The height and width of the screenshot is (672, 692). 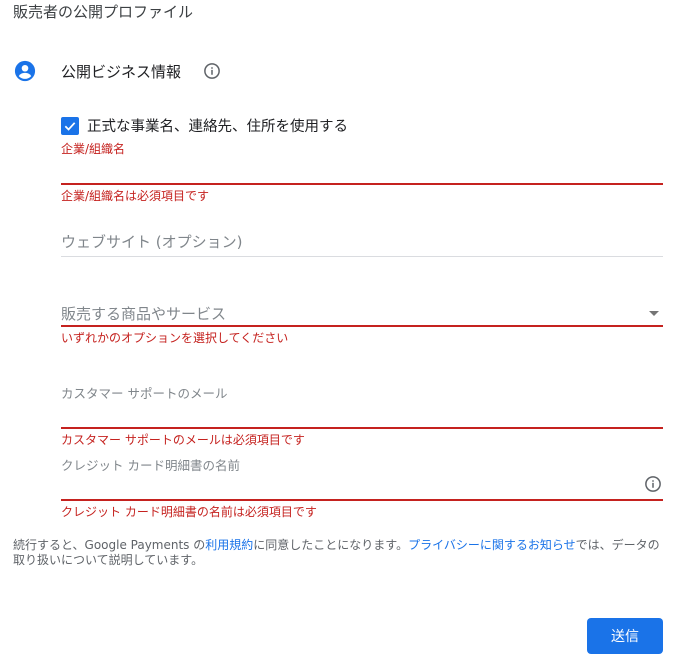 What do you see at coordinates (135, 196) in the screenshot?
I see `company-name-error: 企業/組織名は必須項目です` at bounding box center [135, 196].